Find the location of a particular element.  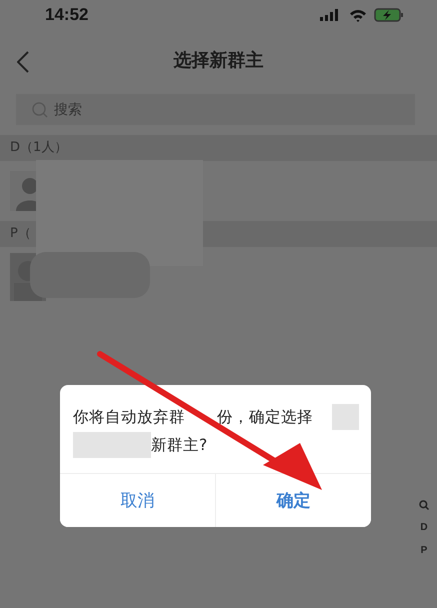

confirm-button: 确定 is located at coordinates (293, 500).